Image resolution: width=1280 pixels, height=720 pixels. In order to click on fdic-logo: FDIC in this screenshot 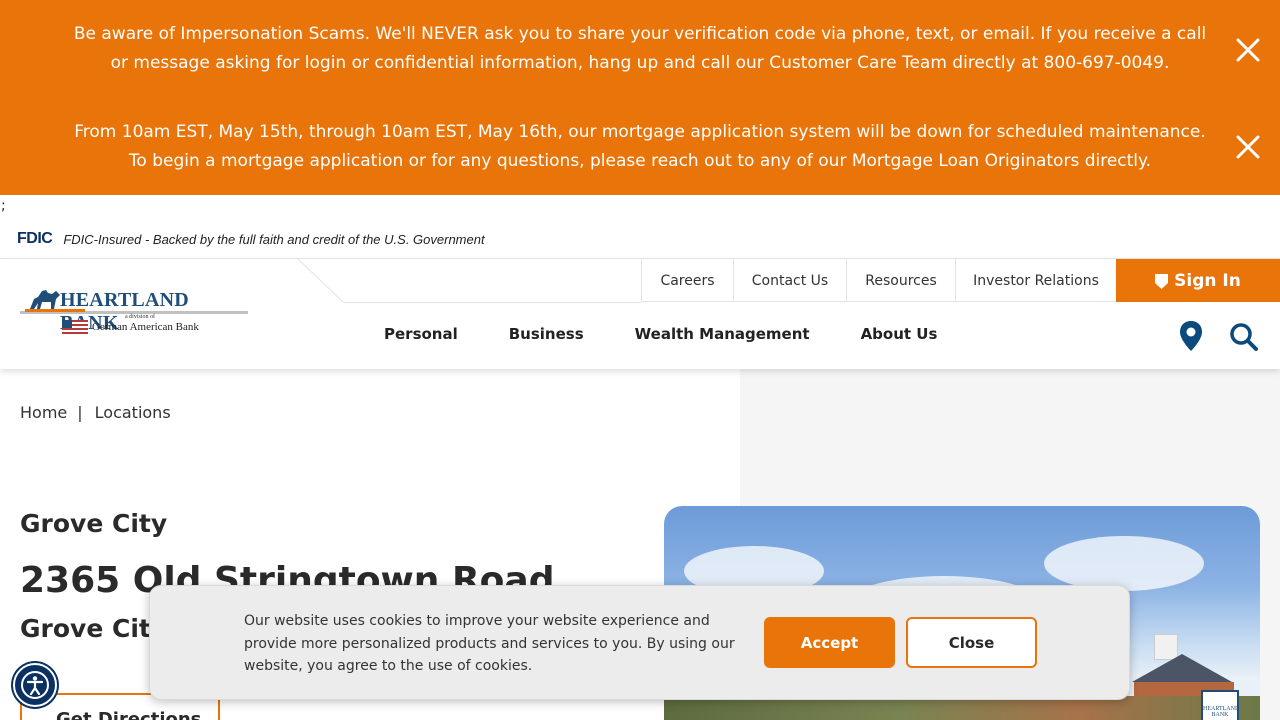, I will do `click(35, 238)`.